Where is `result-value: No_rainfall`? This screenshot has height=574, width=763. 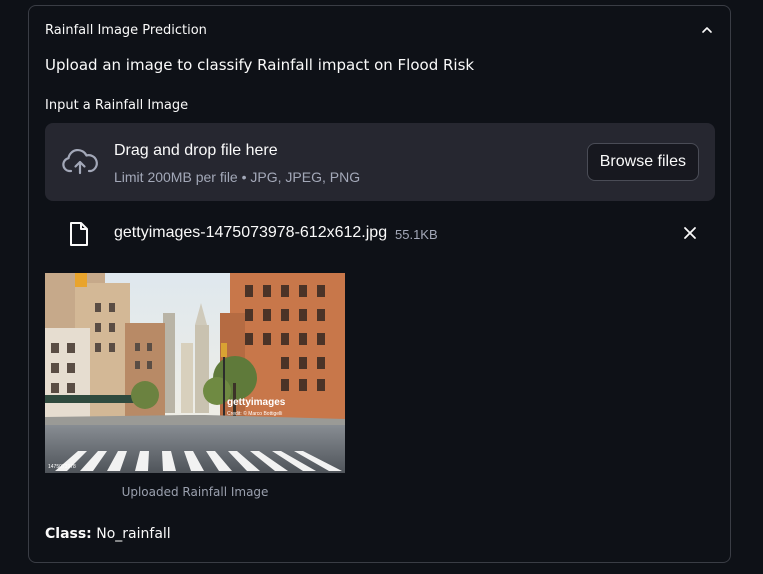
result-value: No_rainfall is located at coordinates (133, 534).